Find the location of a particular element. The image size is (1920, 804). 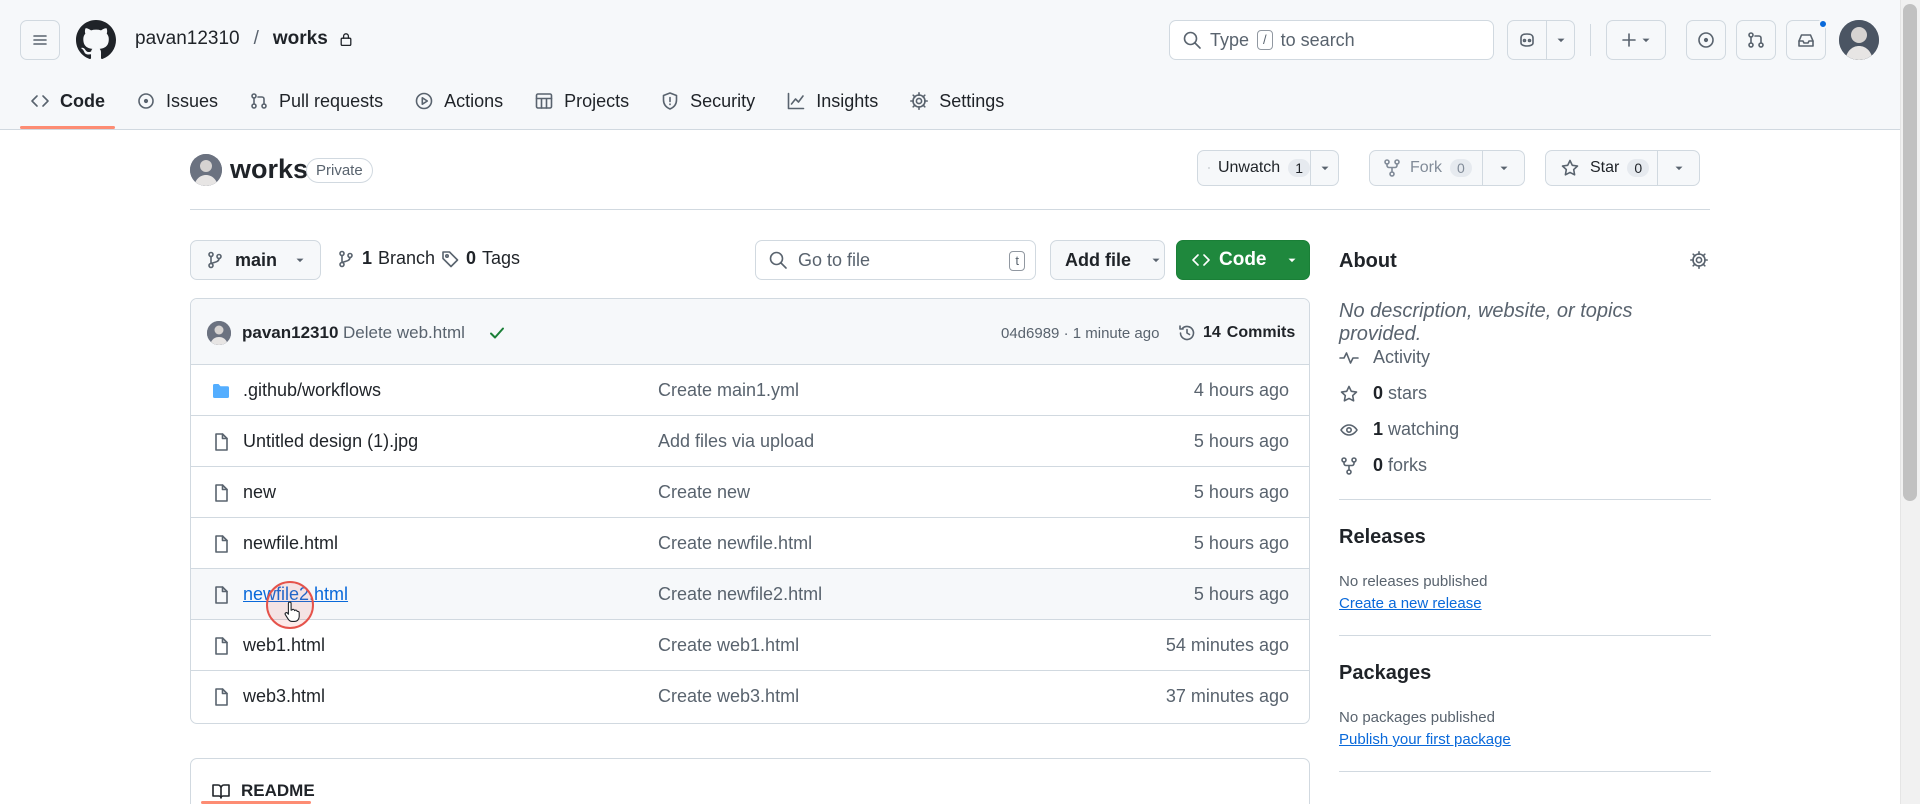

file-row: web1.html Create web1.html 54 minutes ago is located at coordinates (750, 645).